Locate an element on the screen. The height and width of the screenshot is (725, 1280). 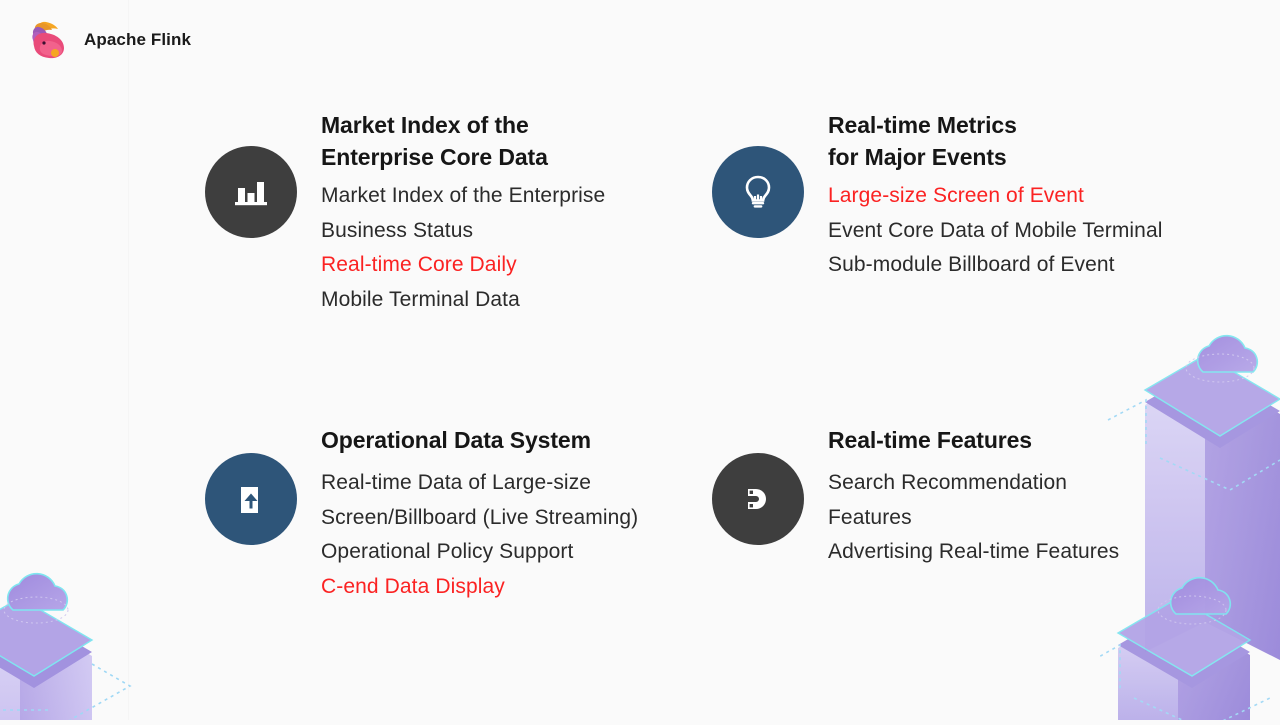
bar-chart-icon-circle is located at coordinates (251, 192).